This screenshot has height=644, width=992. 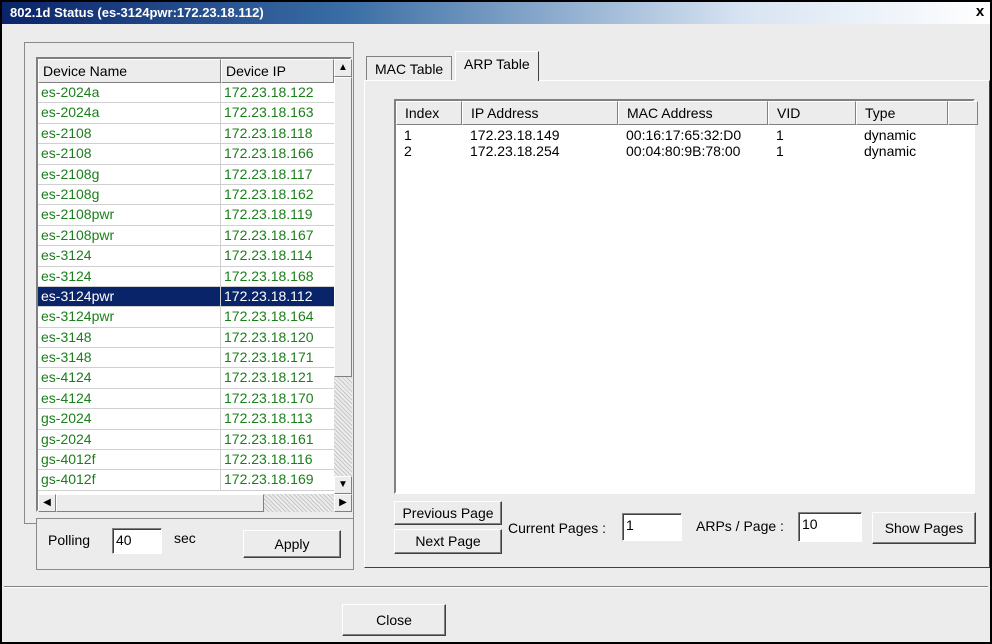 What do you see at coordinates (129, 154) in the screenshot?
I see `device-name-cell: es-2108` at bounding box center [129, 154].